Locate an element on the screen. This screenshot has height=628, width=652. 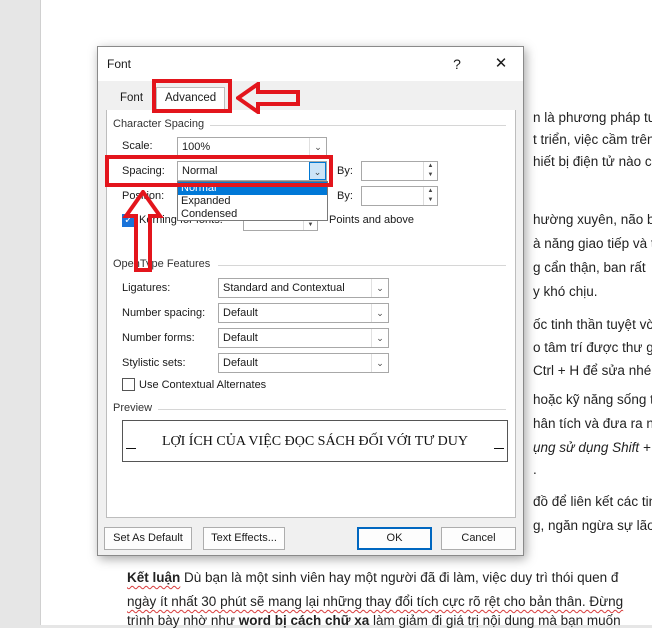
doc-link-span: word bị cách chữ xa is located at coordinates (304, 620).